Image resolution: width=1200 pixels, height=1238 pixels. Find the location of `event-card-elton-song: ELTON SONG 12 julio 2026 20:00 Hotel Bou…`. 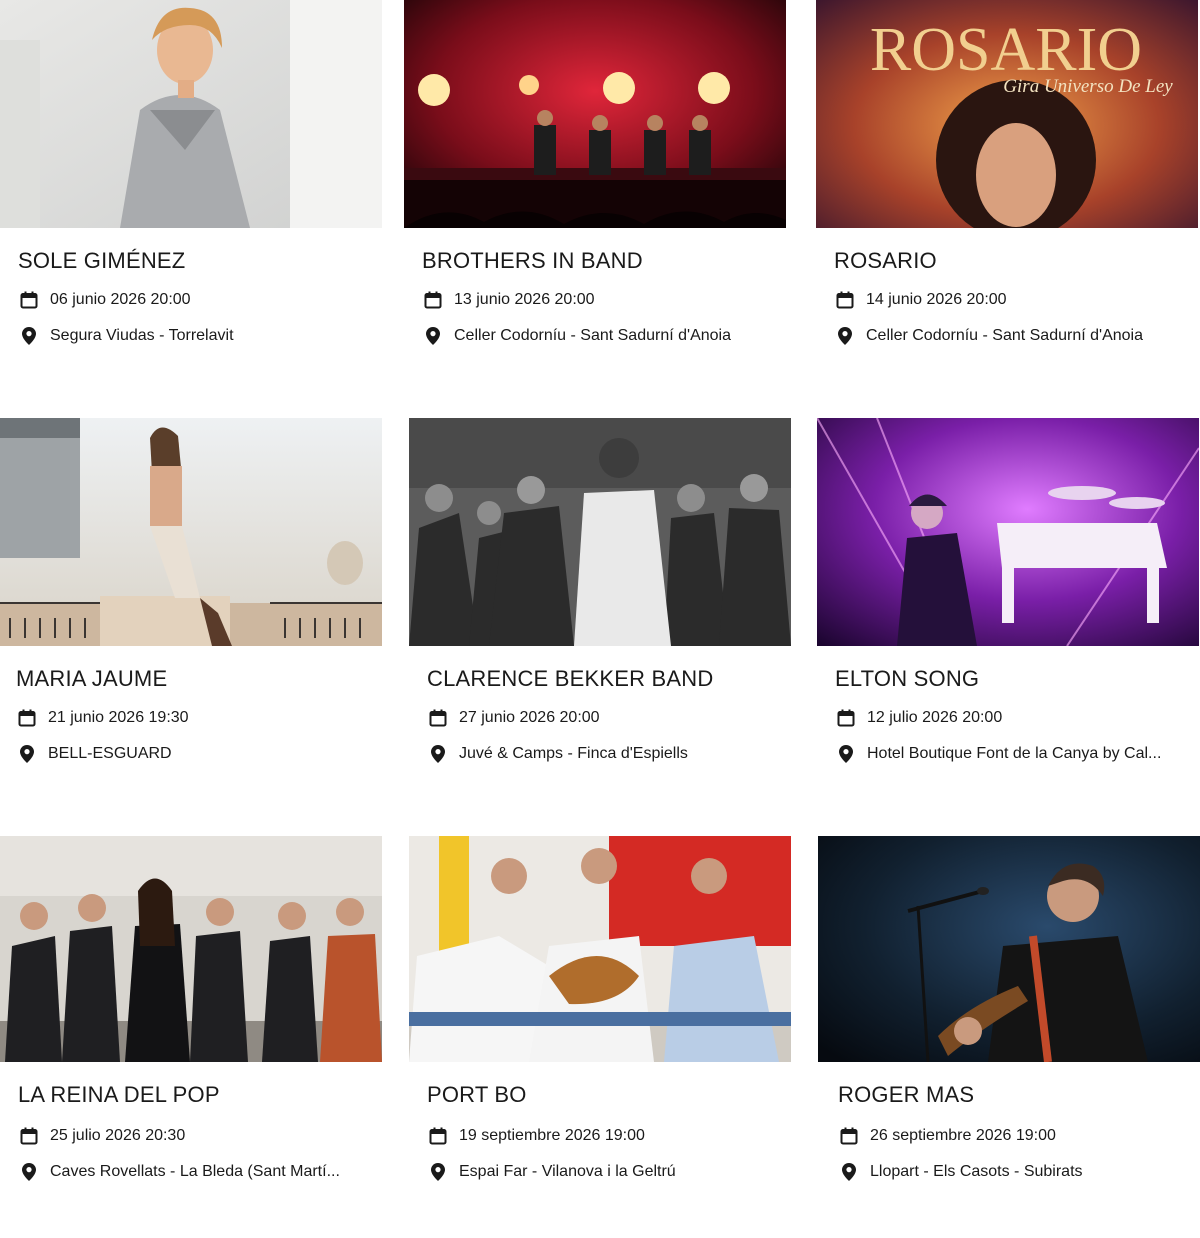

event-card-elton-song: ELTON SONG 12 julio 2026 20:00 Hotel Bou… is located at coordinates (1008, 618).